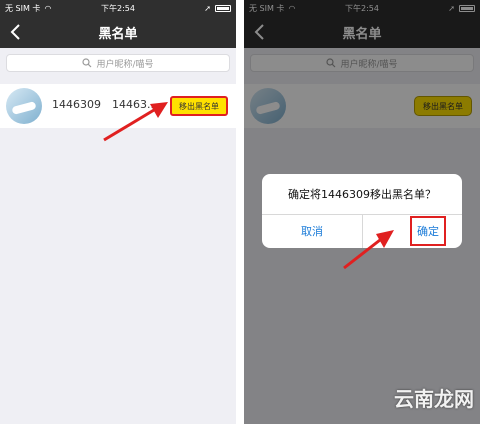 This screenshot has height=424, width=480. What do you see at coordinates (428, 231) in the screenshot?
I see `confirm-button: 确定` at bounding box center [428, 231].